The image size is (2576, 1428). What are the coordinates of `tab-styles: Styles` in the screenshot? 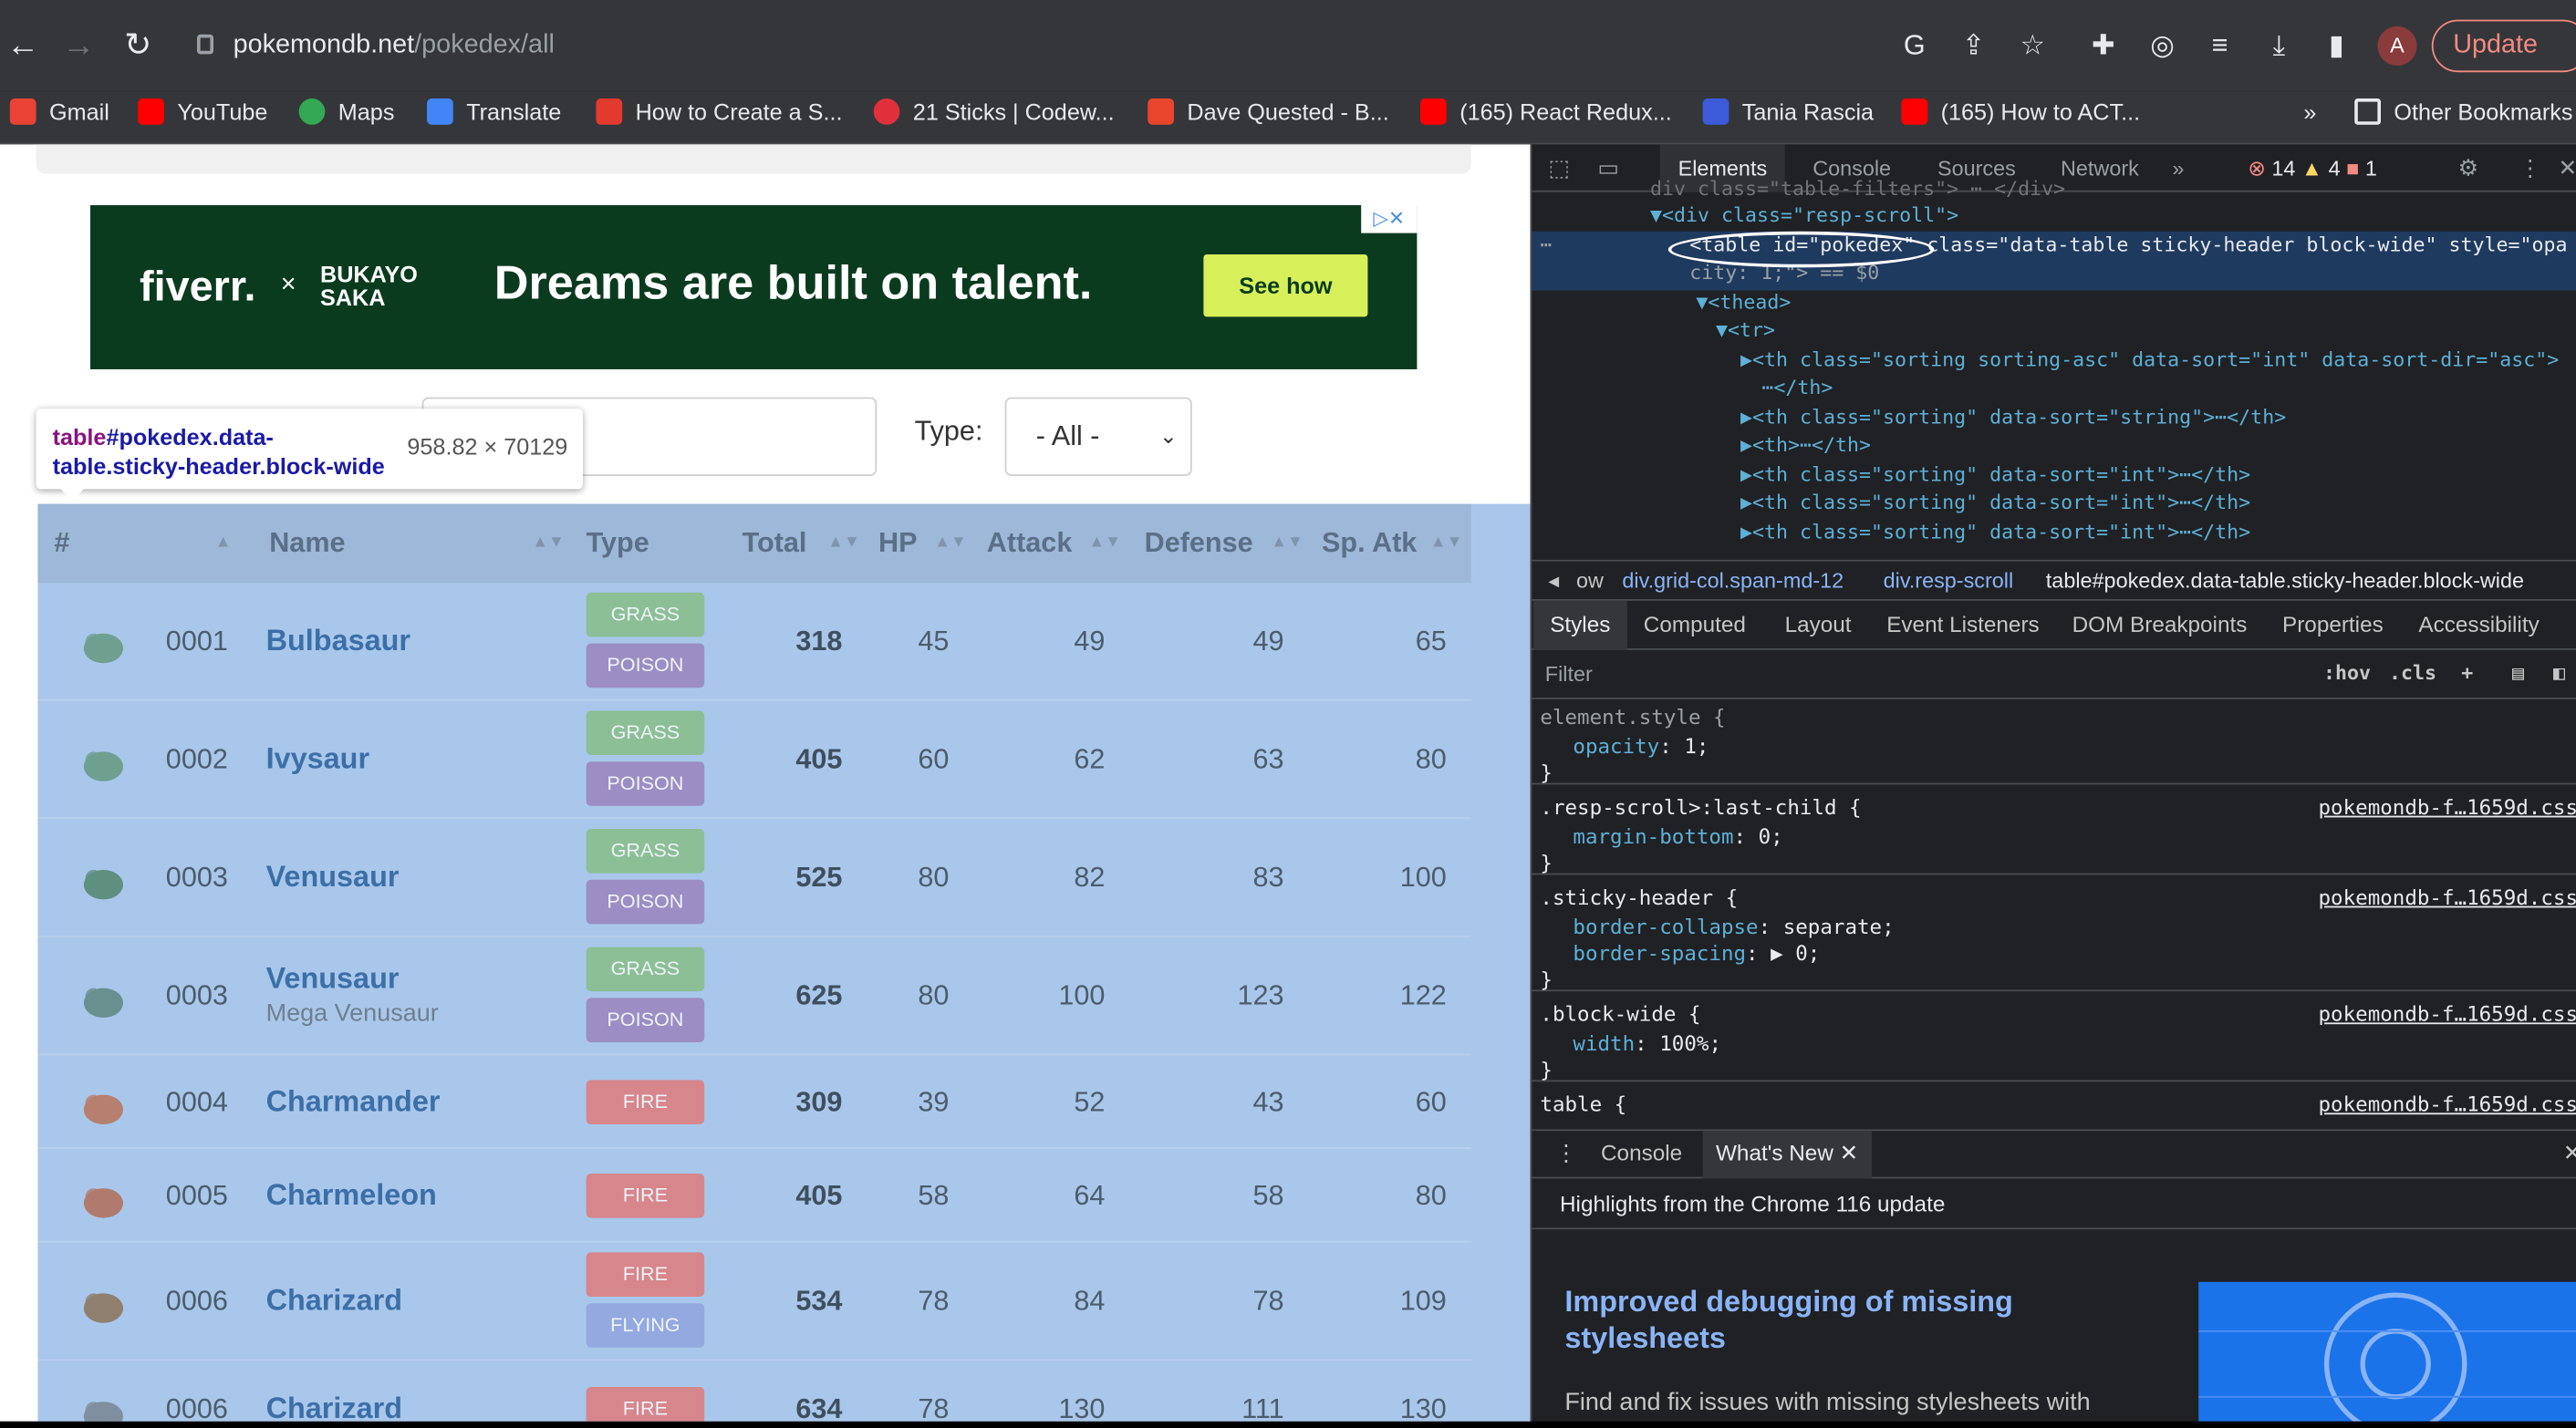 It's located at (1580, 625).